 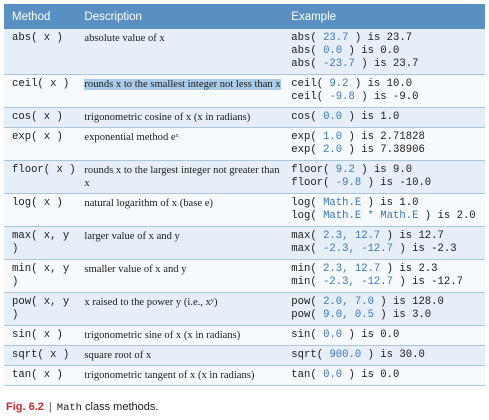 I want to click on description-cell: smaller value of x and y, so click(x=180, y=276).